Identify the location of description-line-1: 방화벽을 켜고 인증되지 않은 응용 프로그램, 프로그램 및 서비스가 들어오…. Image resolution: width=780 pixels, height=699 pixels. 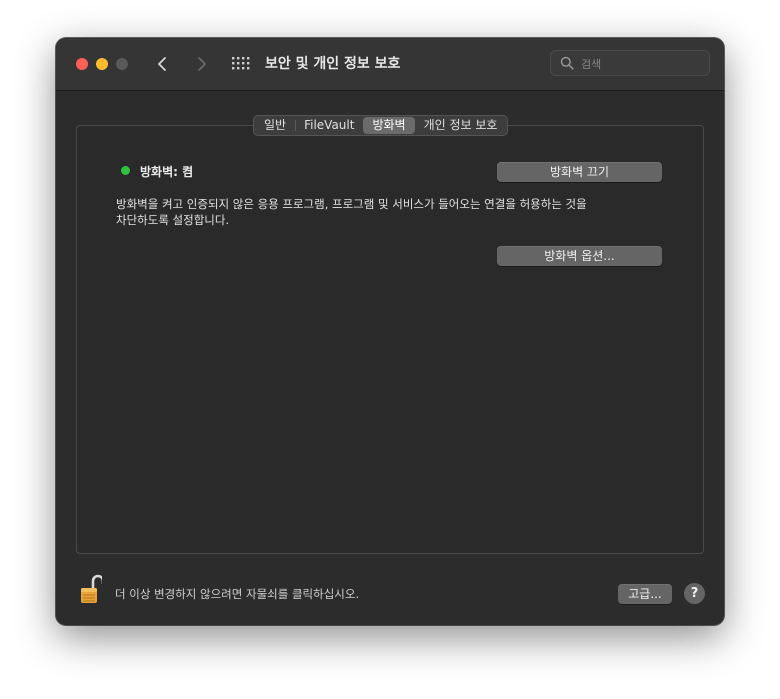
(351, 204).